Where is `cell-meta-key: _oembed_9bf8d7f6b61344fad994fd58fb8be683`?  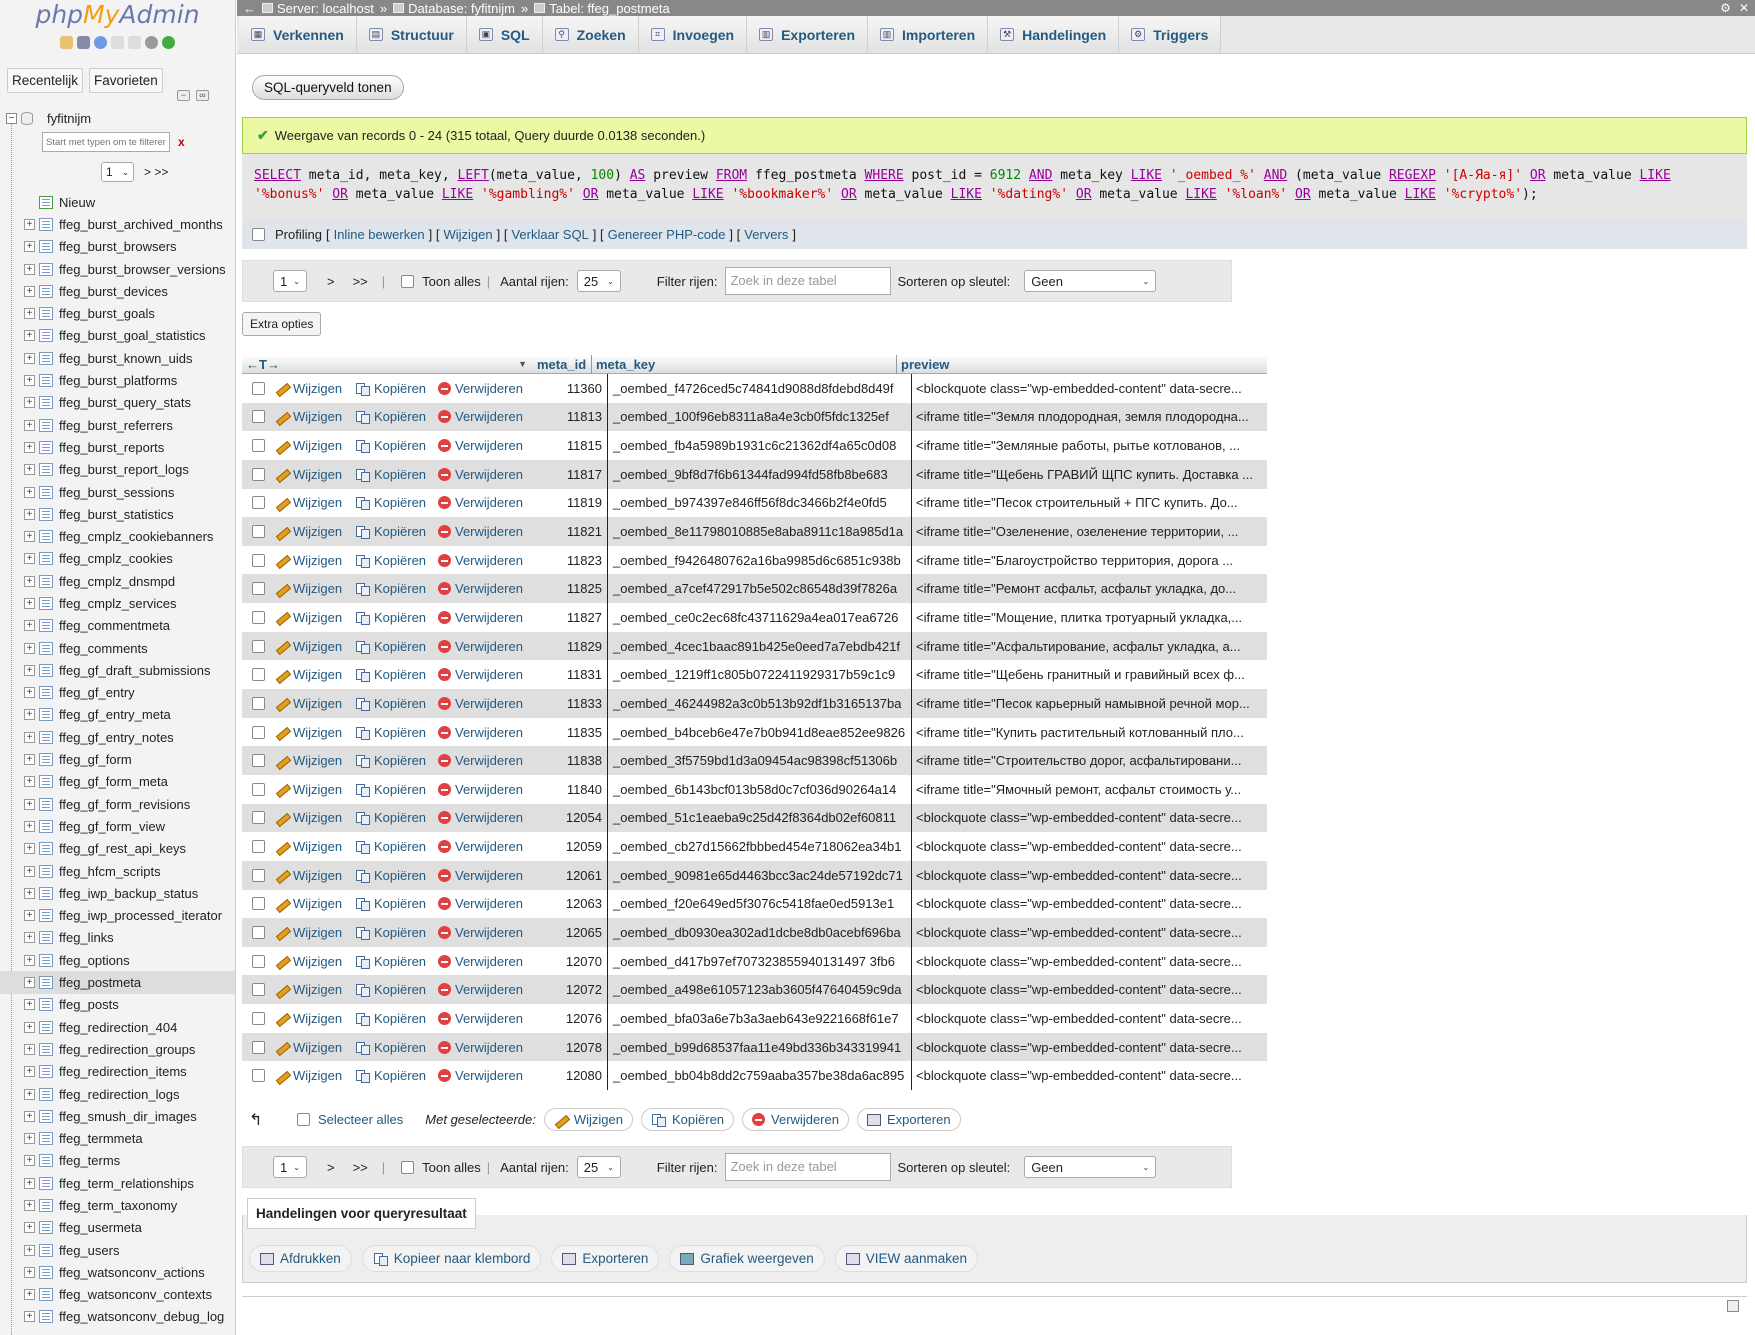 cell-meta-key: _oembed_9bf8d7f6b61344fad994fd58fb8be683 is located at coordinates (759, 474).